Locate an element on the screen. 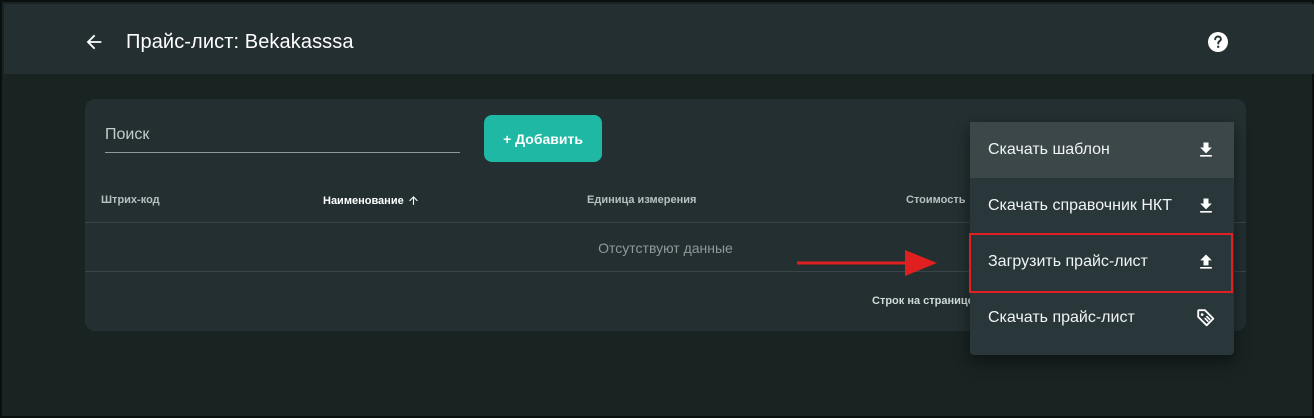  search-field is located at coordinates (282, 134).